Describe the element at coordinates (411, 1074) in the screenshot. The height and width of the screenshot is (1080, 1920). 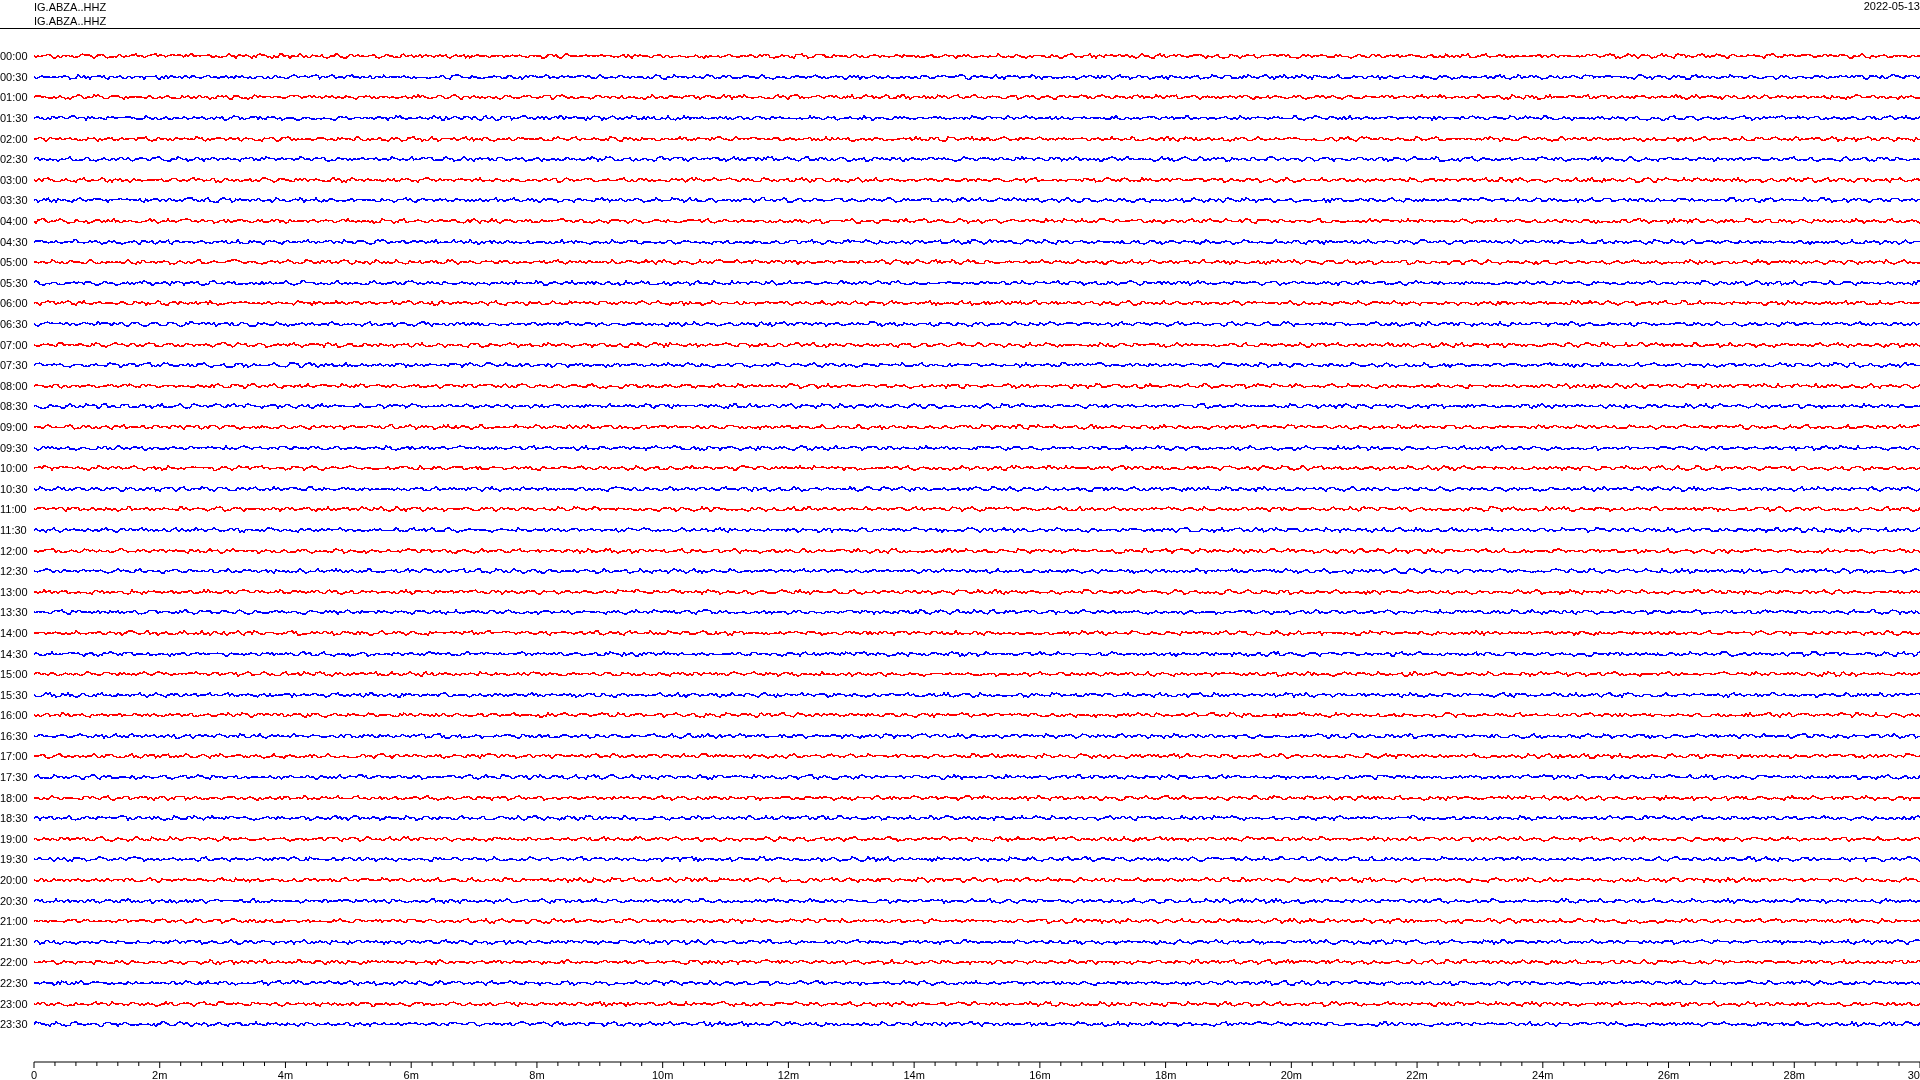
I see `tick-label: 6m` at that location.